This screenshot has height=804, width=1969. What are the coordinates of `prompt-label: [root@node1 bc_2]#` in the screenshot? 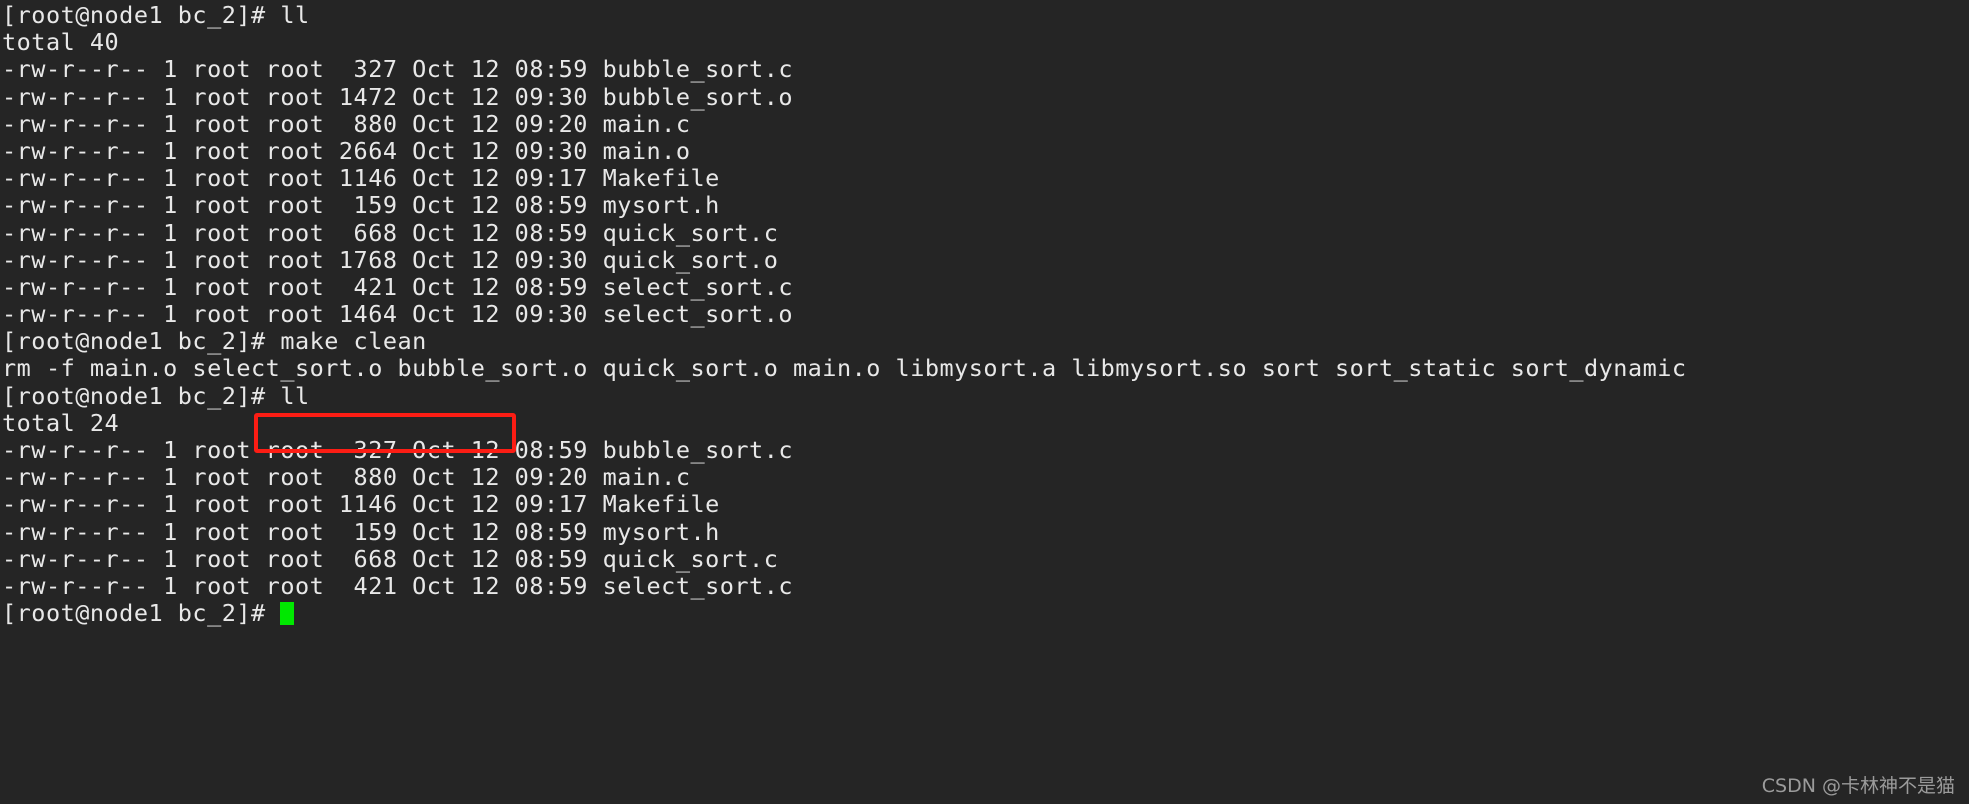 It's located at (141, 613).